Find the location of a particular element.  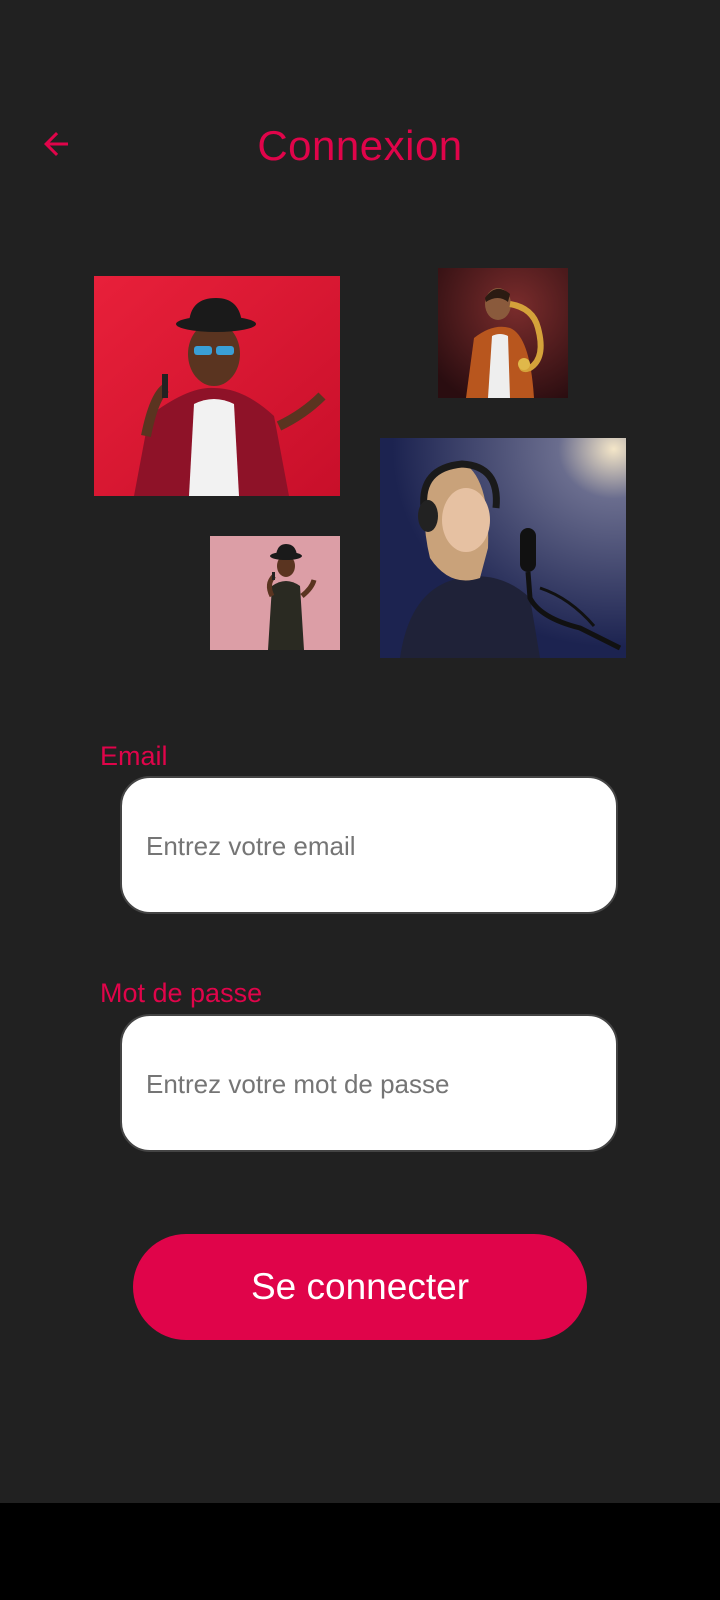

password-field-container is located at coordinates (369, 1083).